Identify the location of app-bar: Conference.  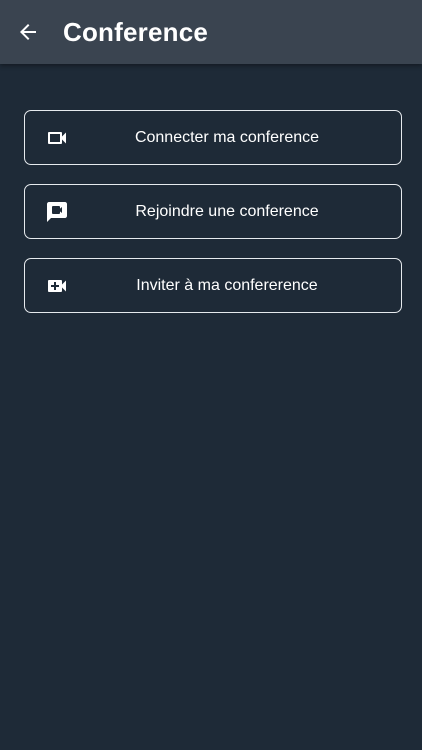
(211, 32).